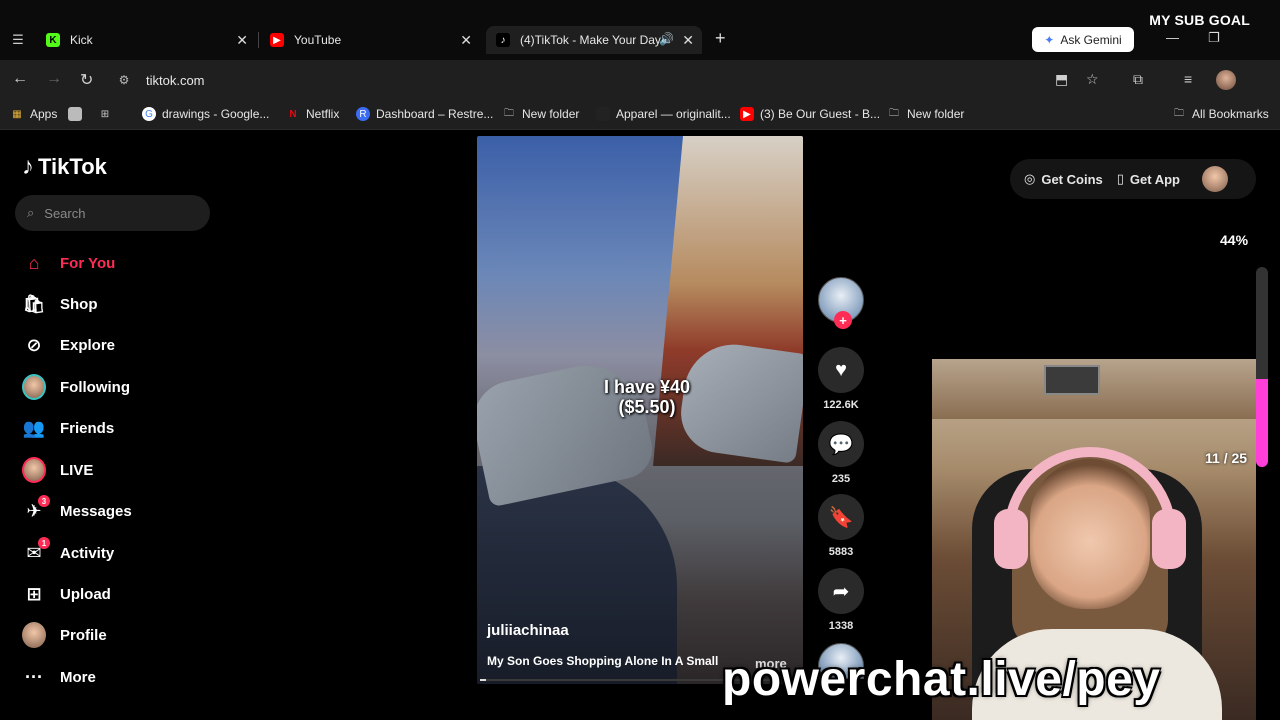  I want to click on search-input: ⌕ Search, so click(112, 213).